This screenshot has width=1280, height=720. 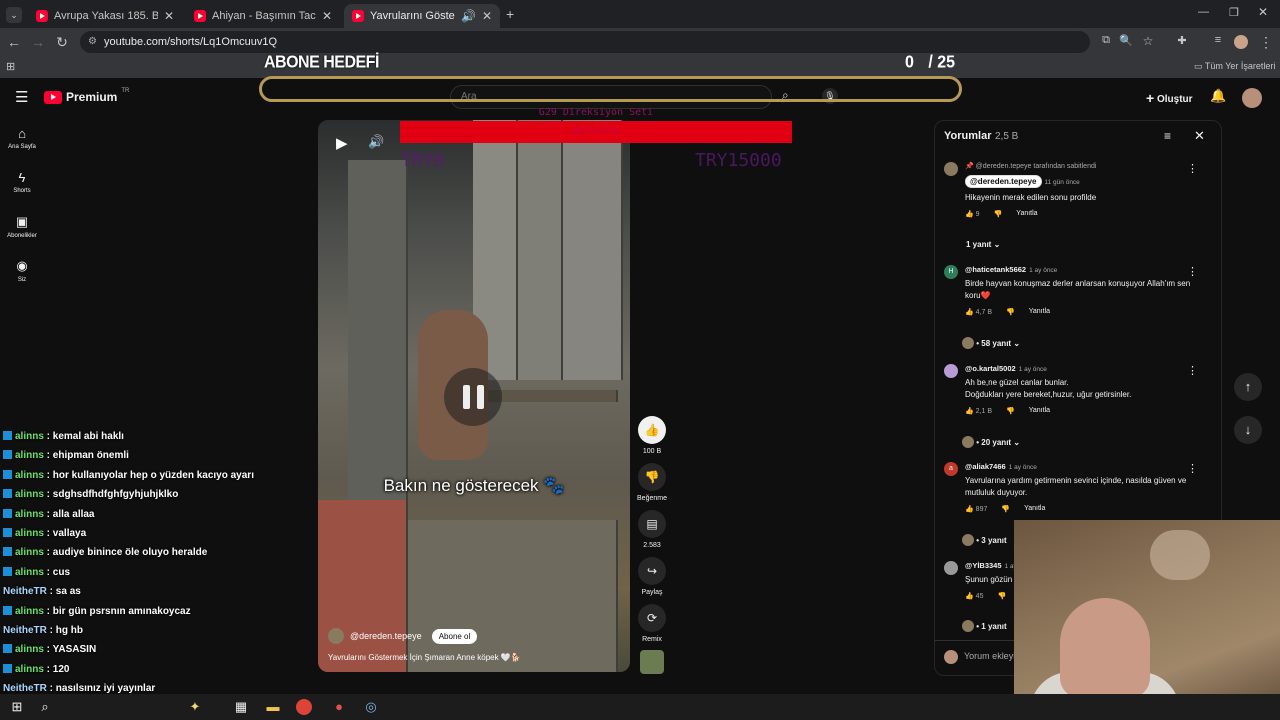 What do you see at coordinates (263, 16) in the screenshot?
I see `tab-2: Ahiyan - Başımın Tacı (Official V ✕` at bounding box center [263, 16].